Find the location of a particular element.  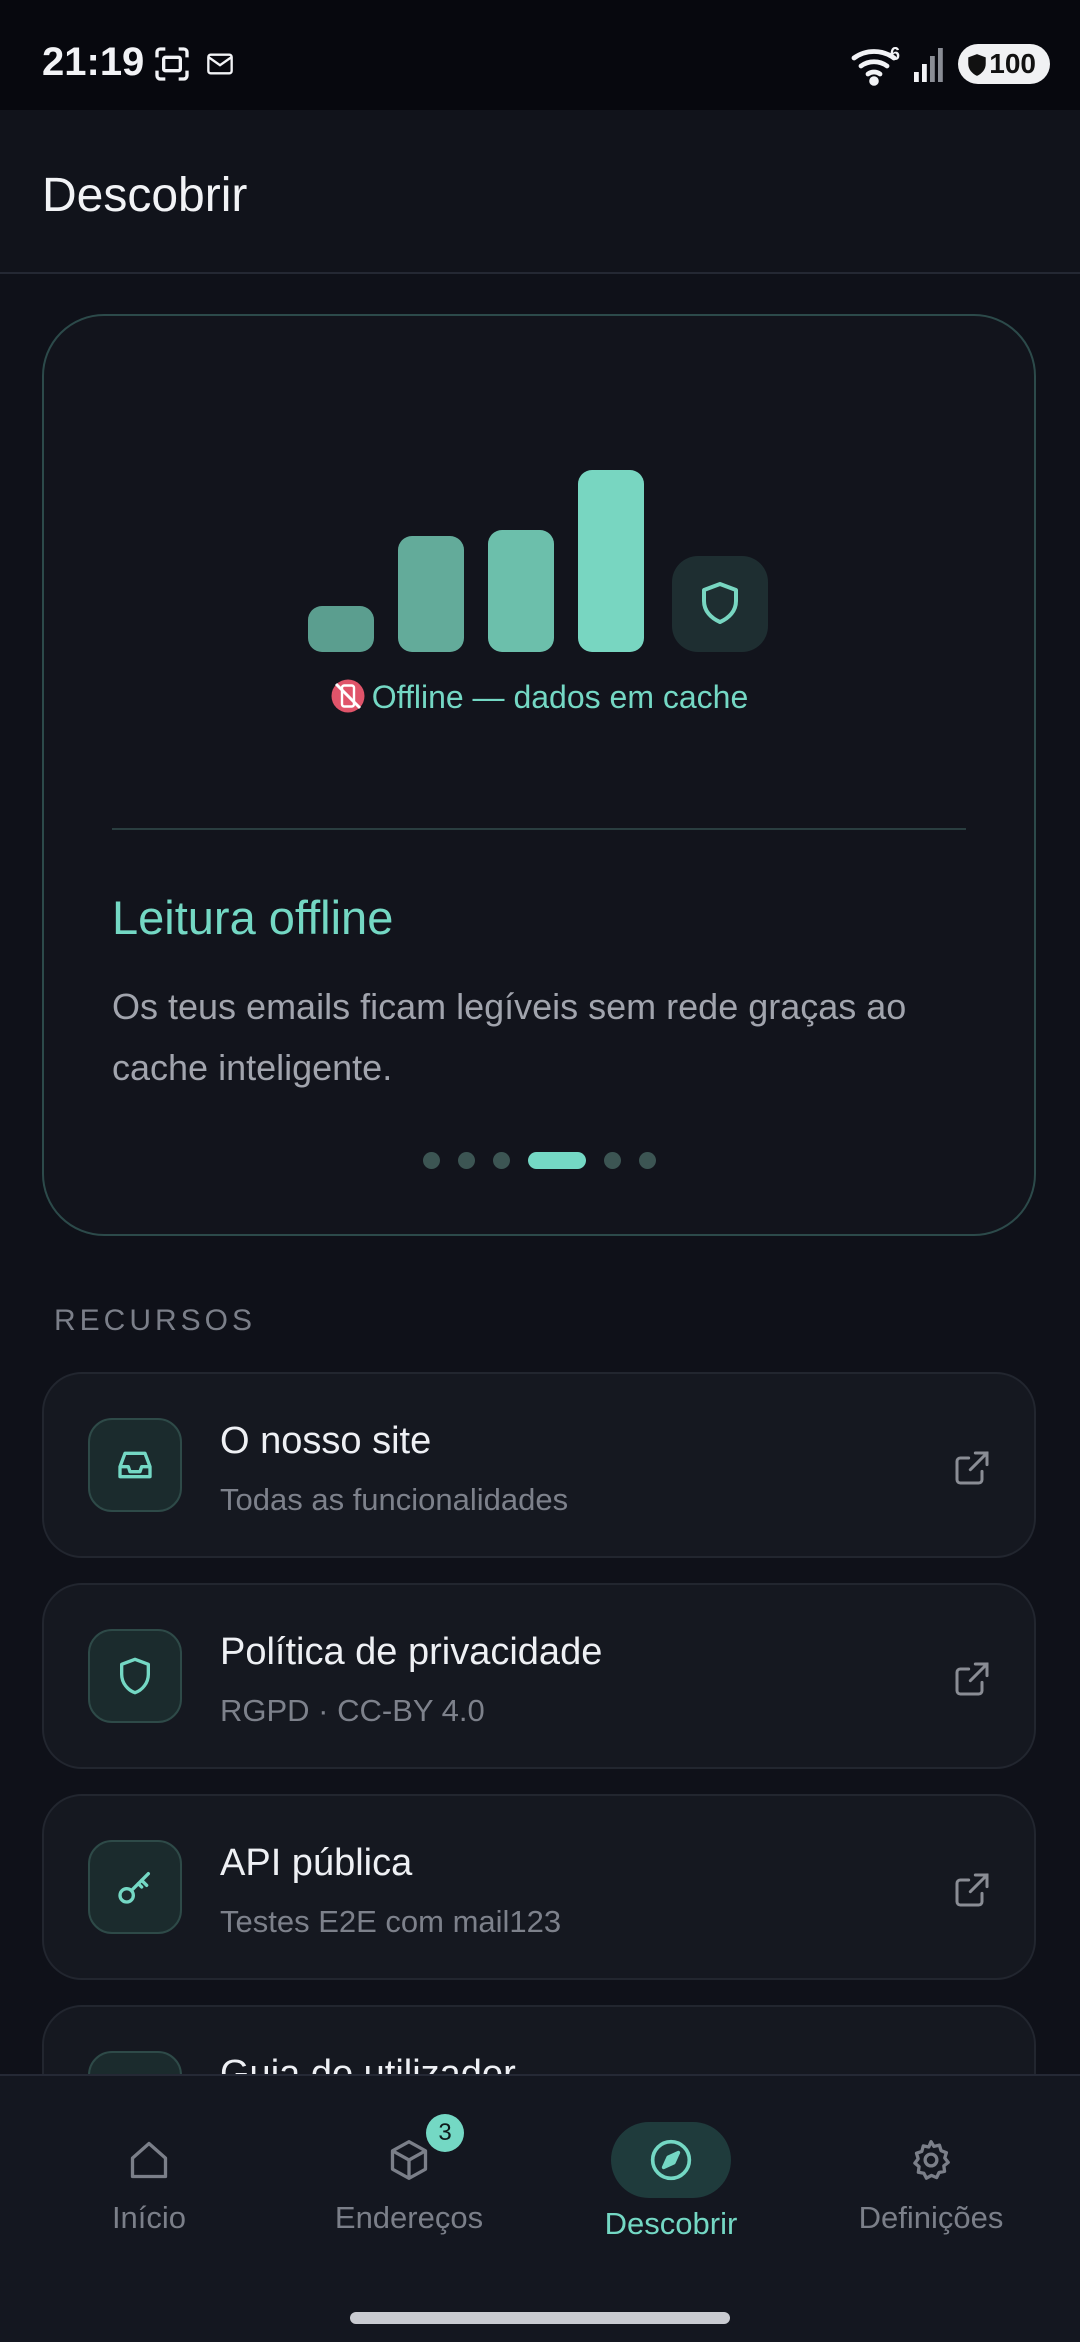

key-icon is located at coordinates (135, 1887).